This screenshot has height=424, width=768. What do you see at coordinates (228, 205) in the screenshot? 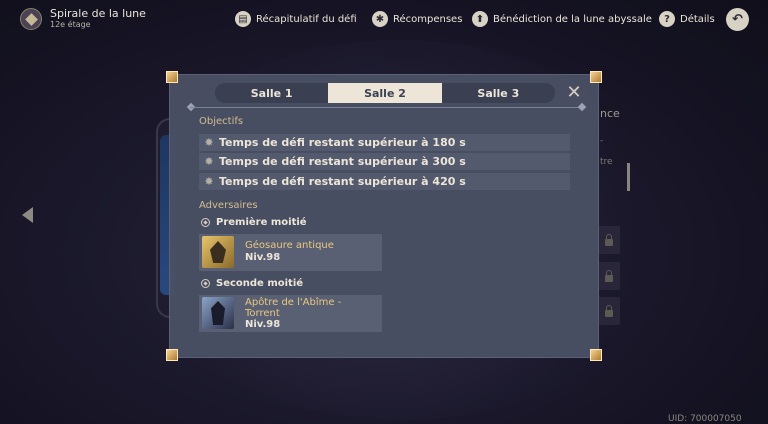
I see `enemies-heading: Adversaires` at bounding box center [228, 205].